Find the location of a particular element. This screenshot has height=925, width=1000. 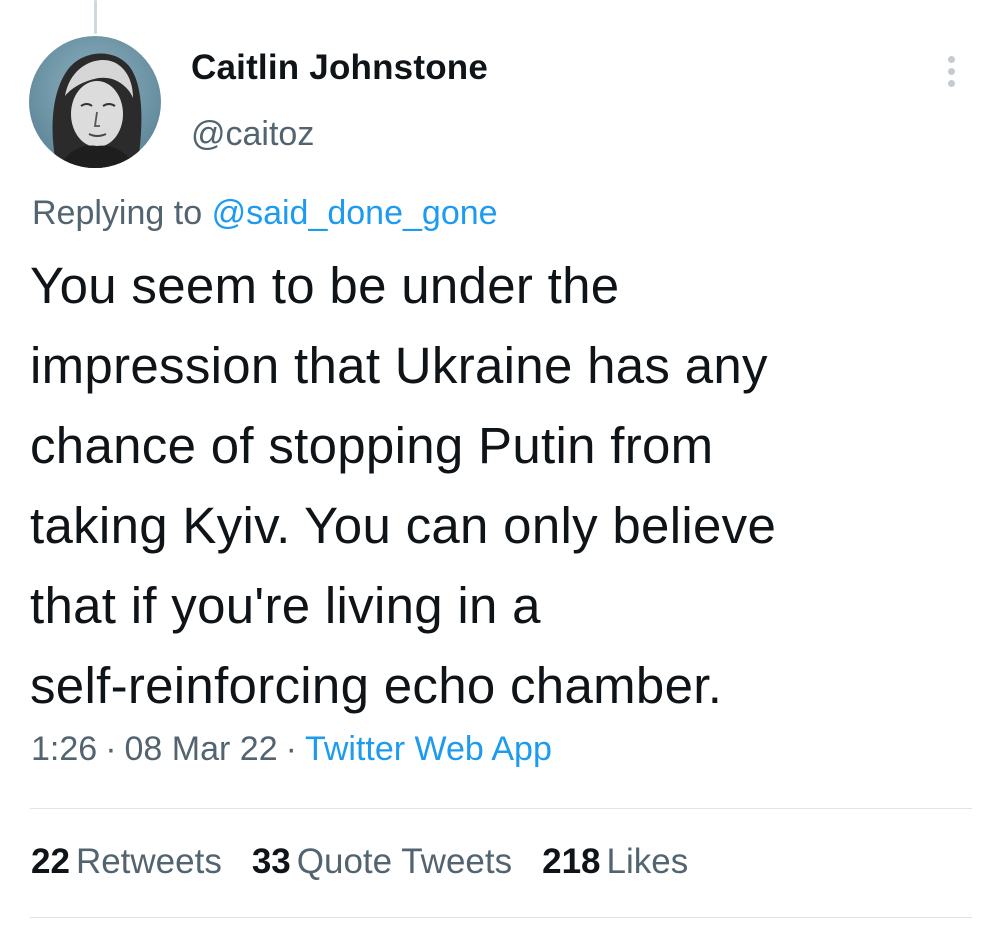

replying-to-label: Replying to is located at coordinates (117, 213).